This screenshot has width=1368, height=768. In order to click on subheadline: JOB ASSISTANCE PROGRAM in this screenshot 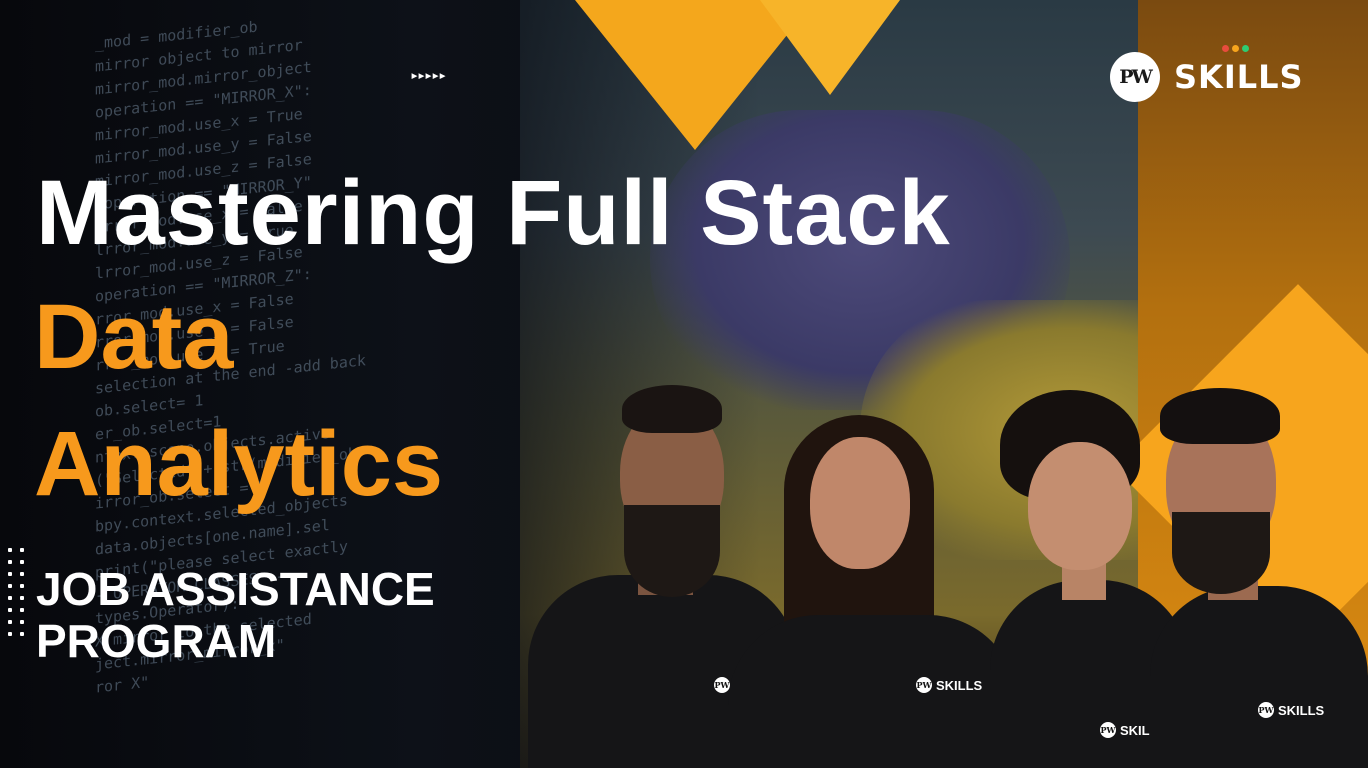, I will do `click(235, 615)`.